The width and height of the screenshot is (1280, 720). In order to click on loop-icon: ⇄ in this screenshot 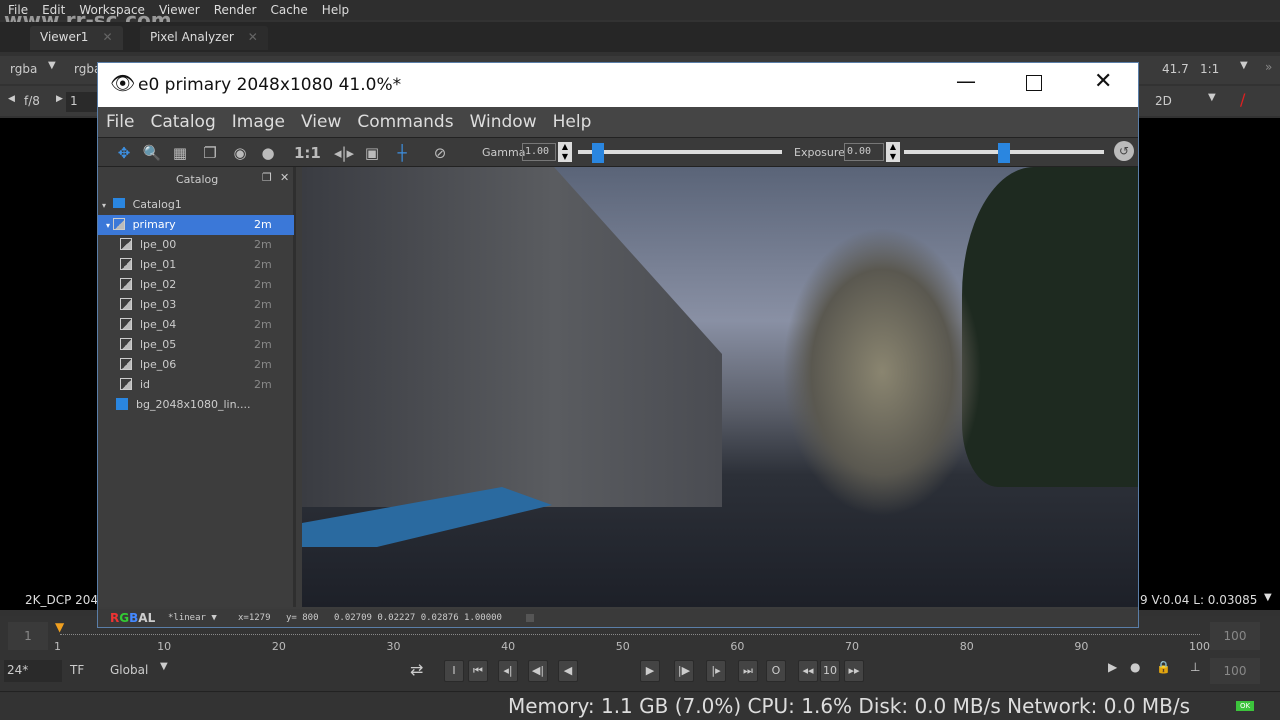, I will do `click(416, 669)`.